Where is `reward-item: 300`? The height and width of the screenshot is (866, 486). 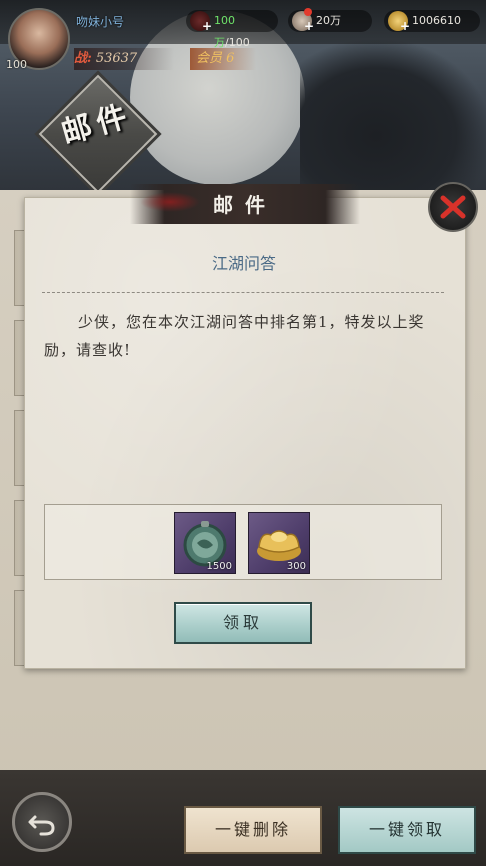 reward-item: 300 is located at coordinates (279, 543).